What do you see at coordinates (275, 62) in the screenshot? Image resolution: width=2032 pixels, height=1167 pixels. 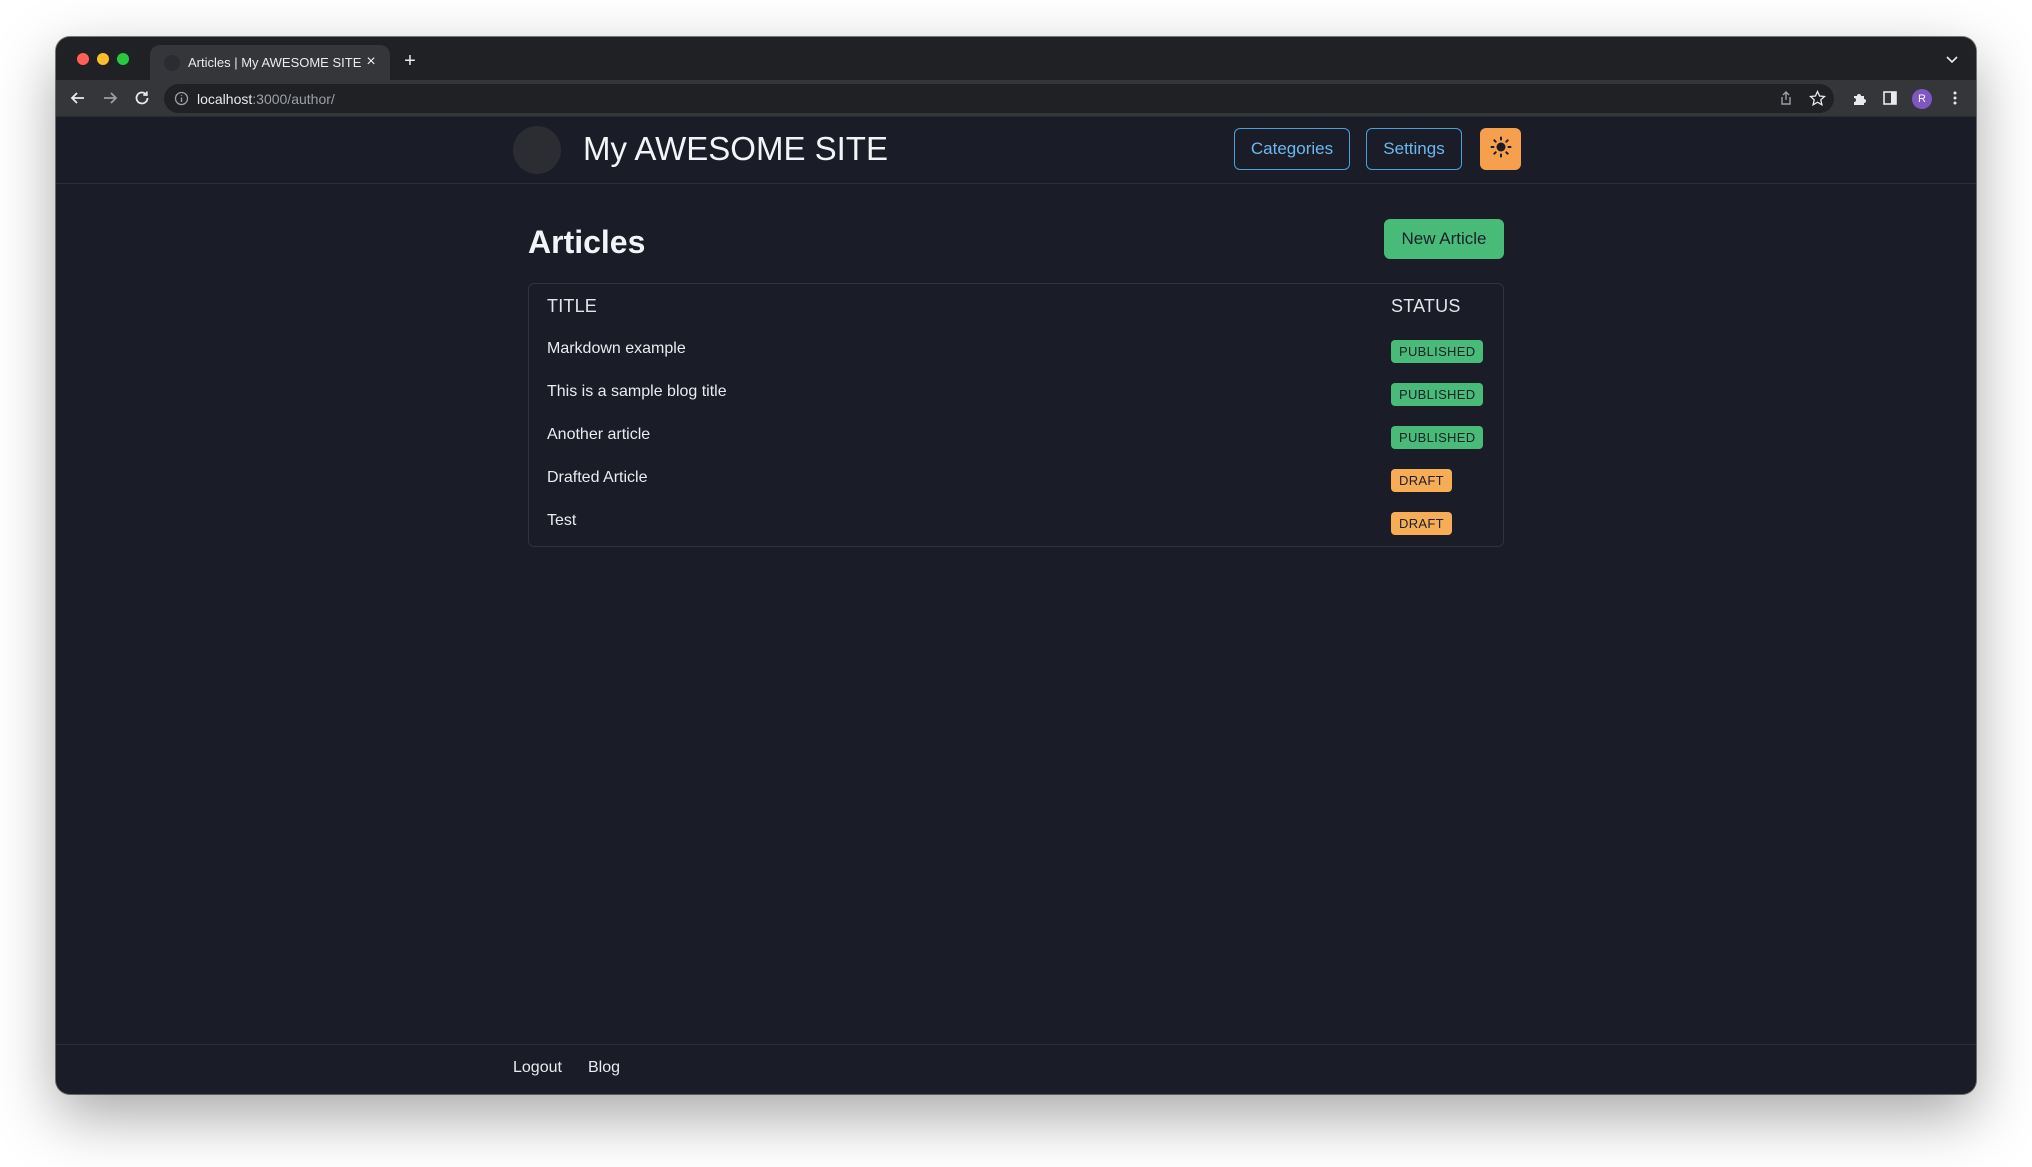 I see `tab-title: Articles | My AWESOME SITE` at bounding box center [275, 62].